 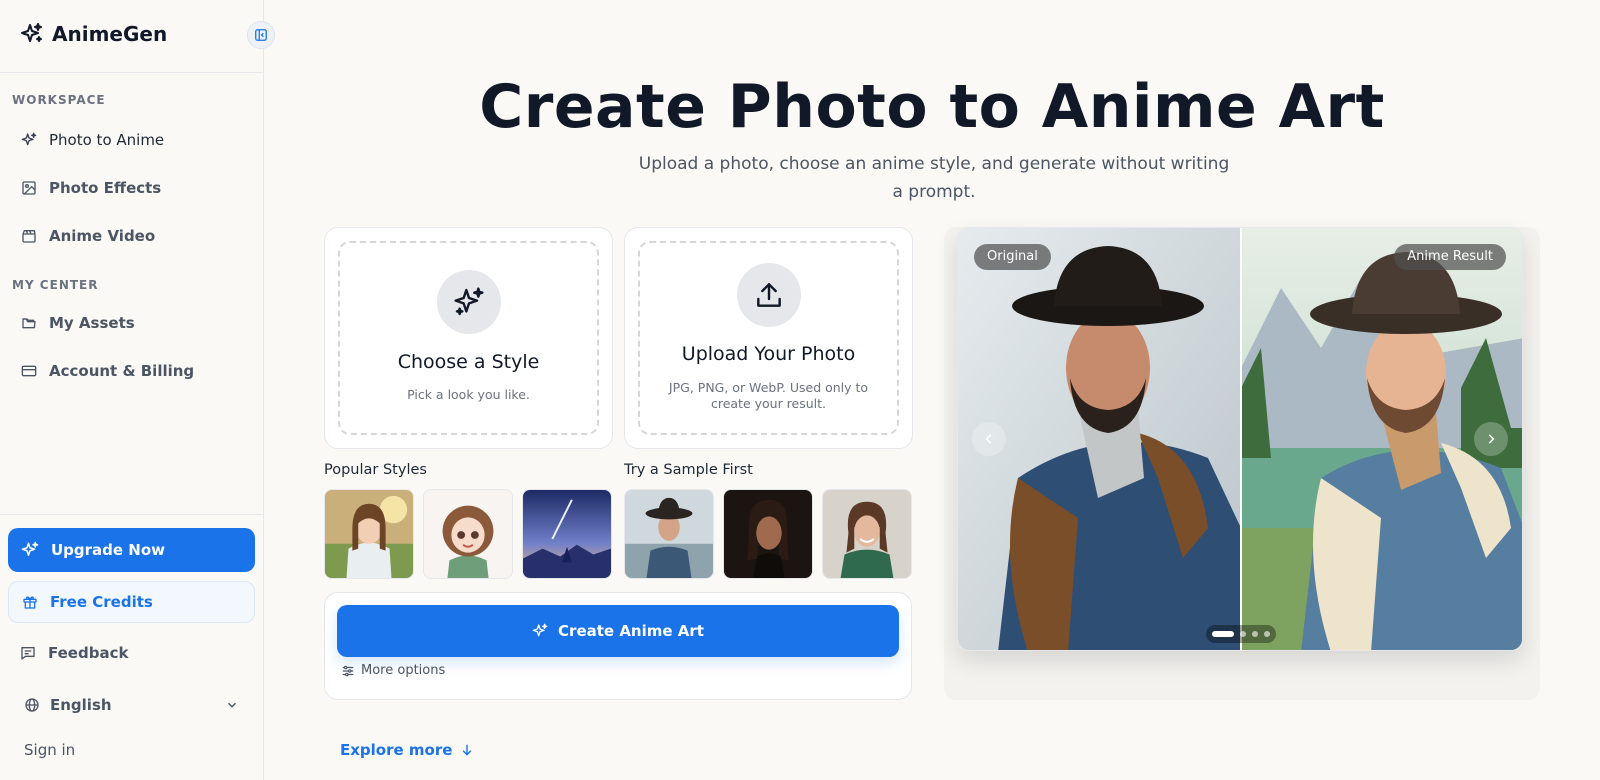 What do you see at coordinates (29, 188) in the screenshot?
I see `image-icon` at bounding box center [29, 188].